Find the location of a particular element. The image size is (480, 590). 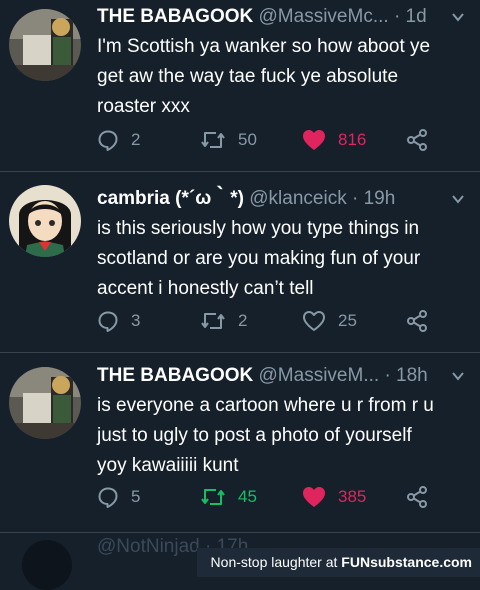

retweet-count: 50 is located at coordinates (247, 139).